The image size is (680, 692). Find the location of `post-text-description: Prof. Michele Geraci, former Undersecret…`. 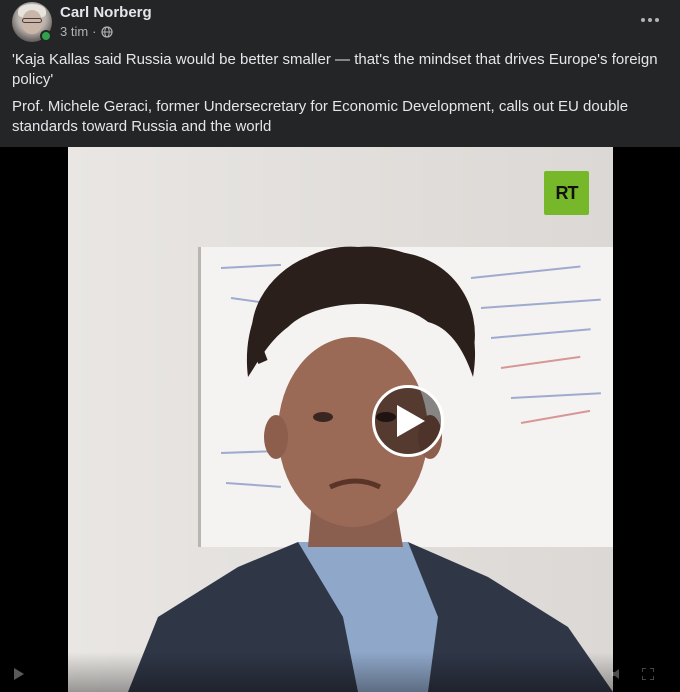

post-text-description: Prof. Michele Geraci, former Undersecret… is located at coordinates (320, 116).